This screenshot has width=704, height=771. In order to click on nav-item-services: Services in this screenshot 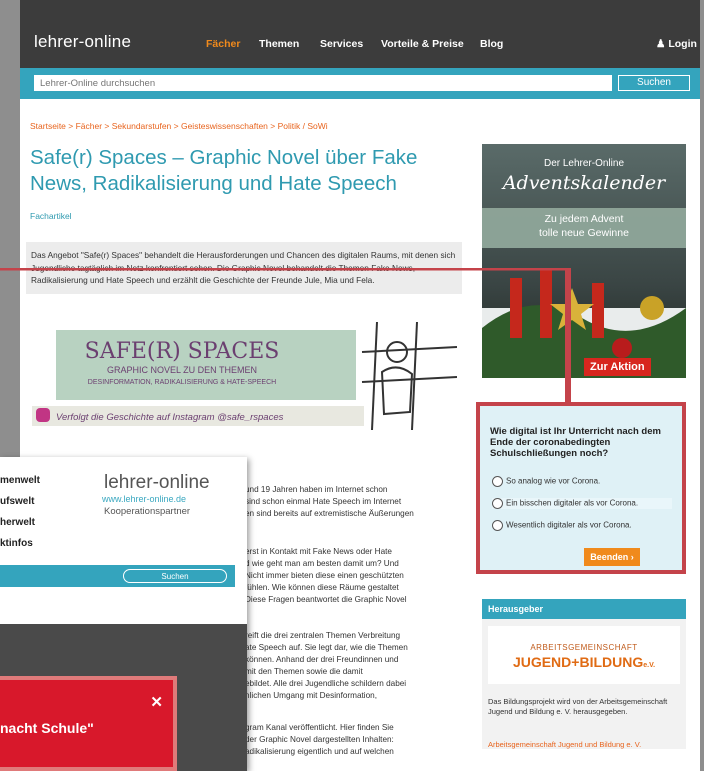, I will do `click(341, 44)`.